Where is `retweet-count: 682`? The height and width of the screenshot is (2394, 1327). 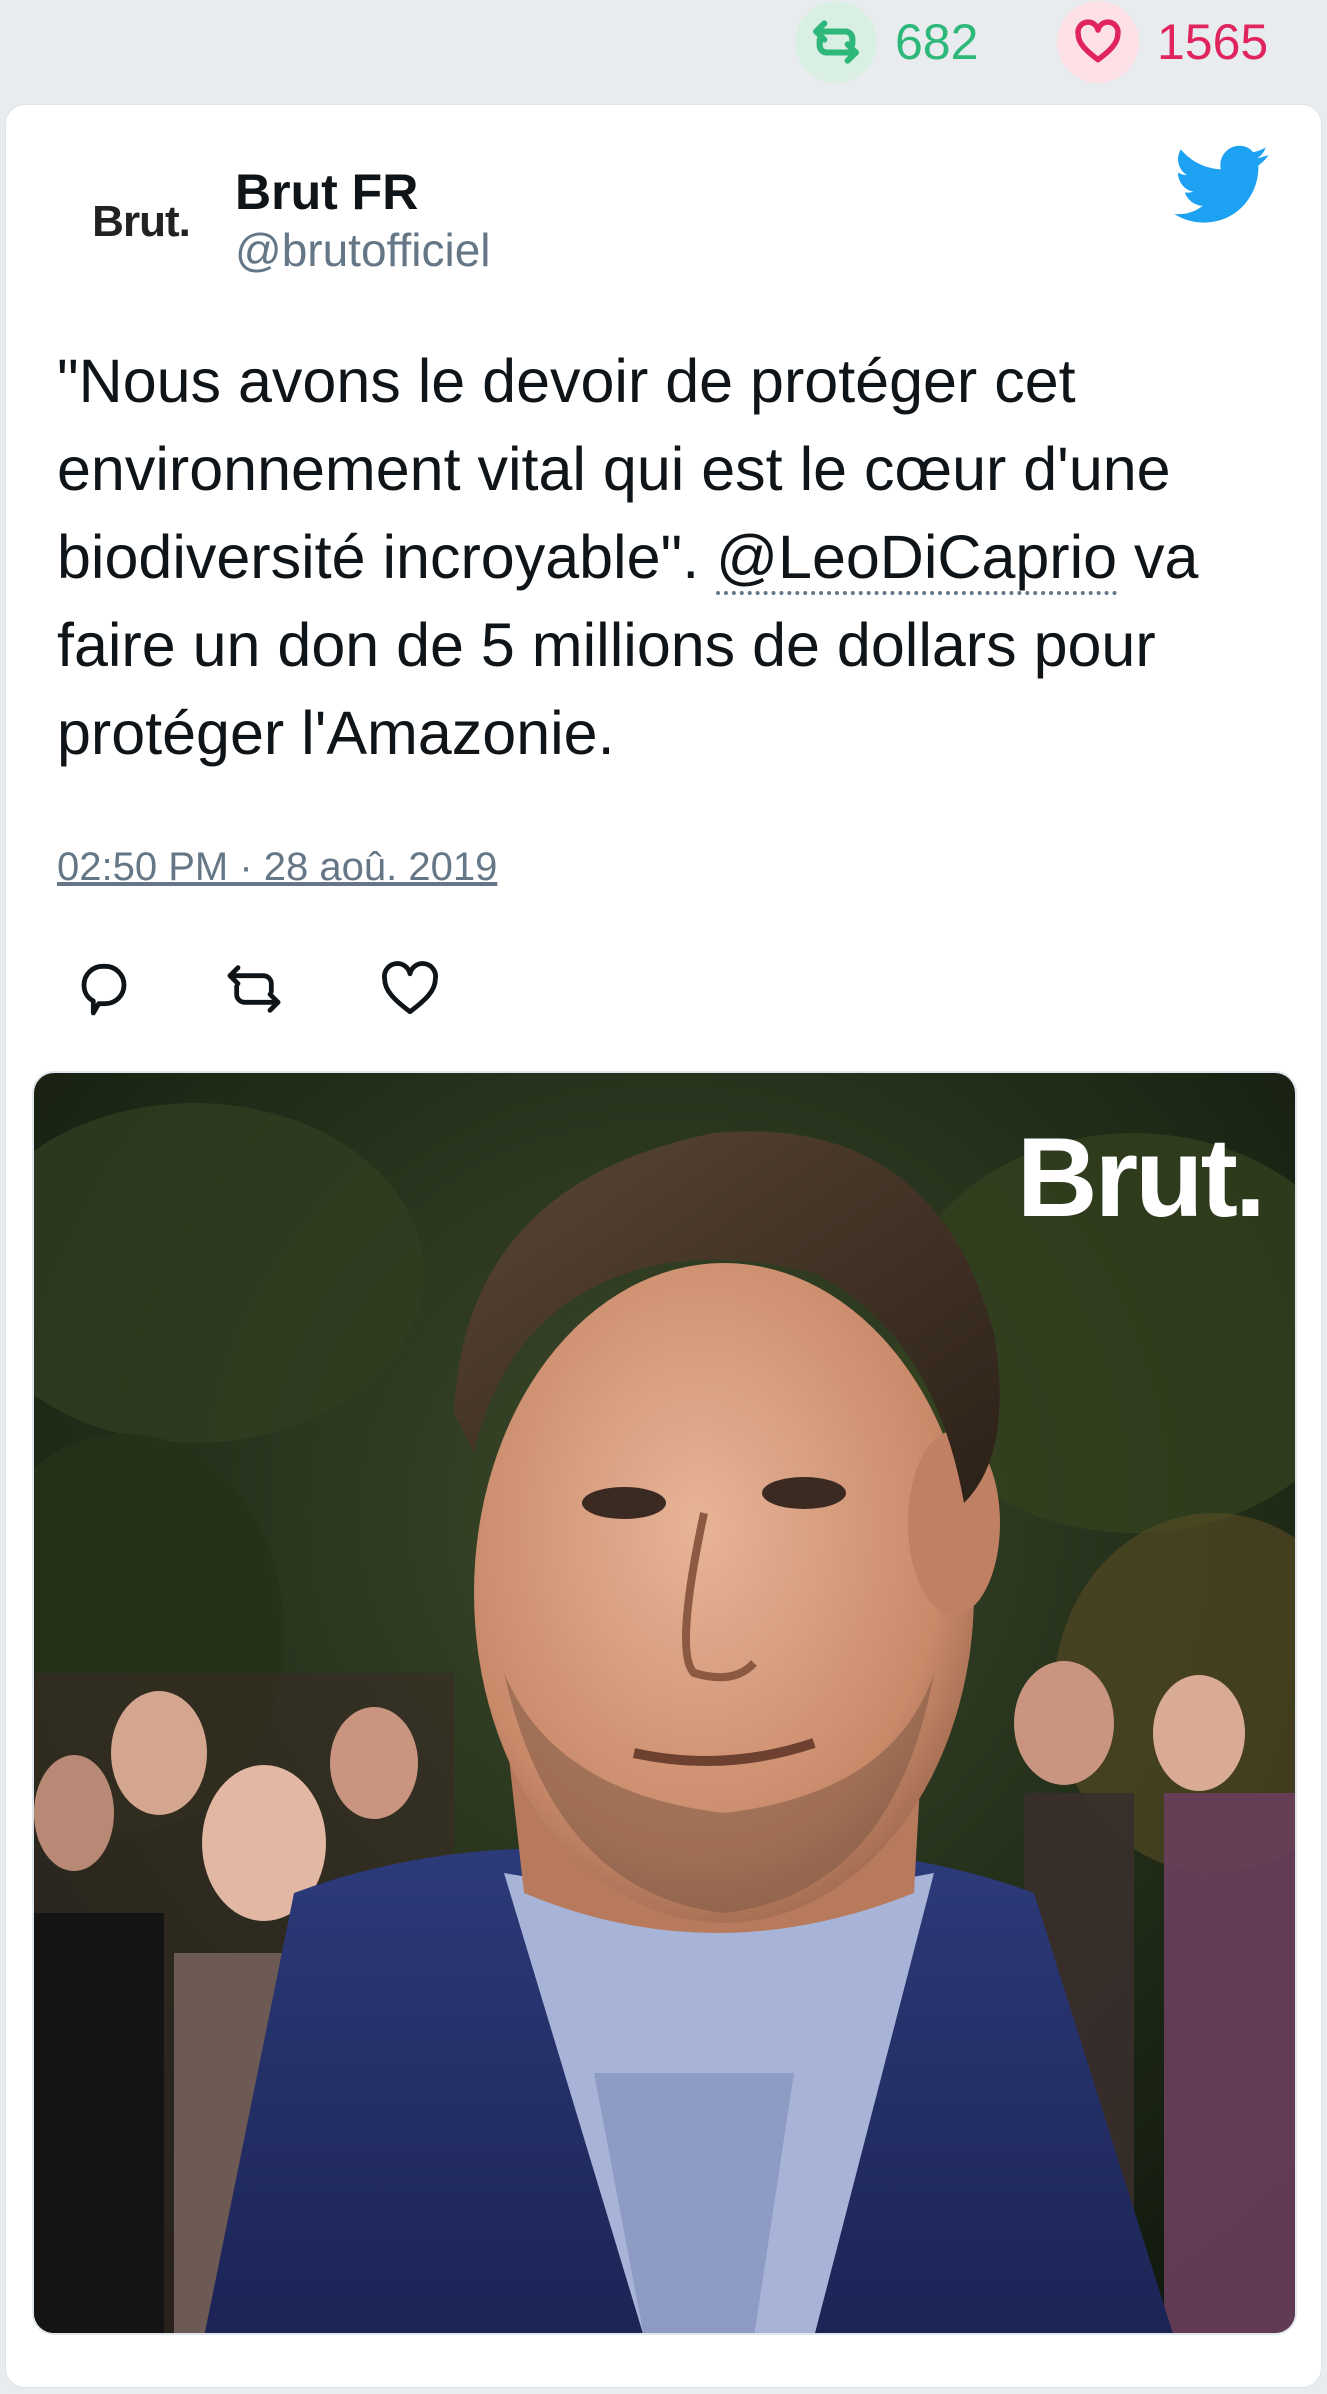
retweet-count: 682 is located at coordinates (937, 42).